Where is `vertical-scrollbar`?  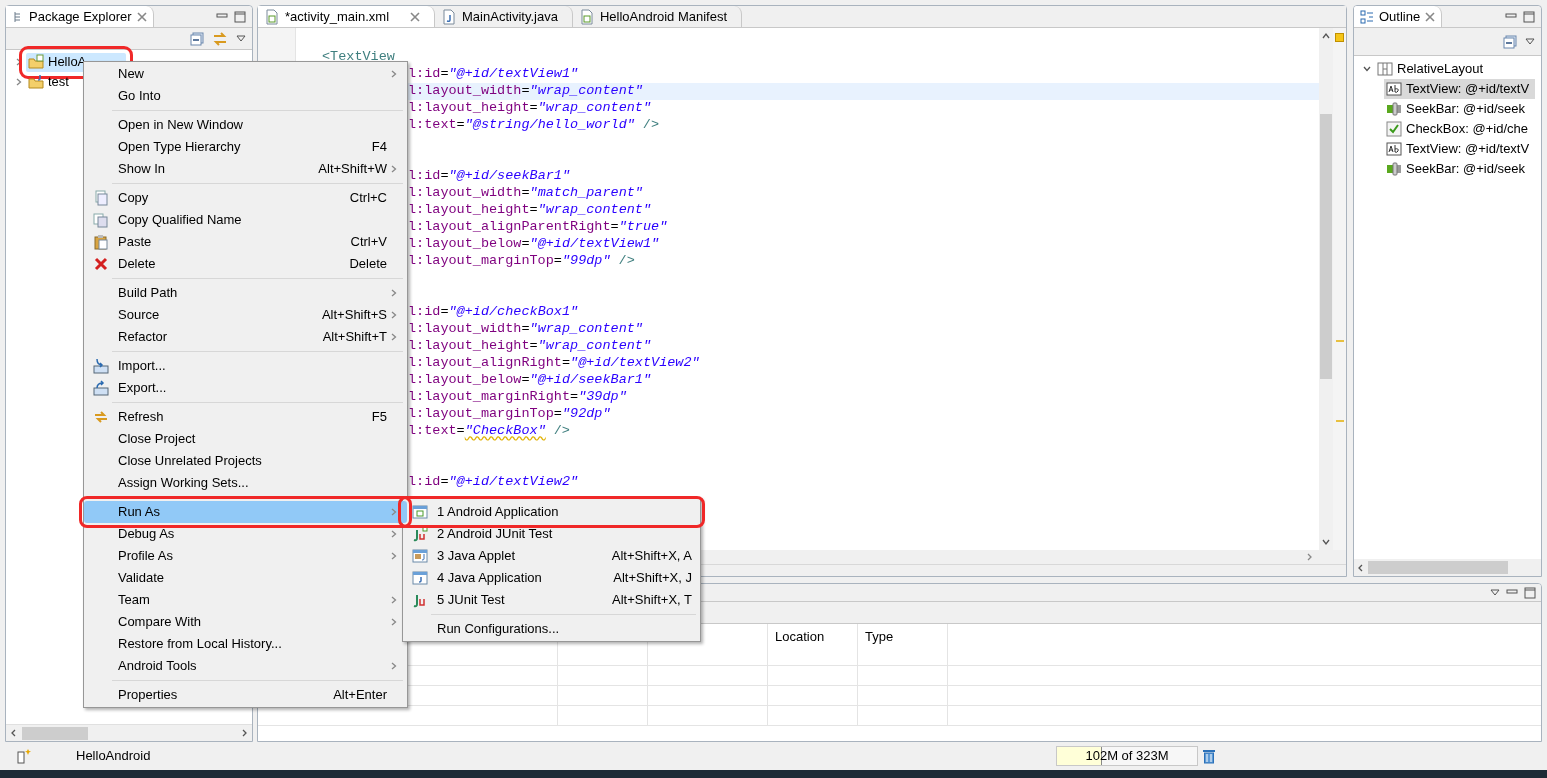 vertical-scrollbar is located at coordinates (1326, 289).